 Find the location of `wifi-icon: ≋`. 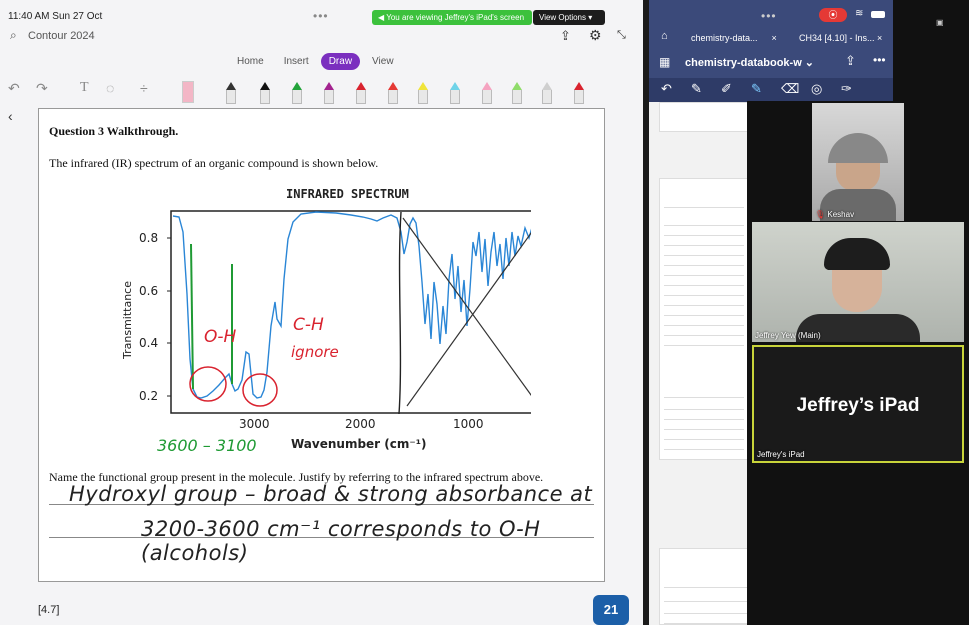

wifi-icon: ≋ is located at coordinates (859, 13).